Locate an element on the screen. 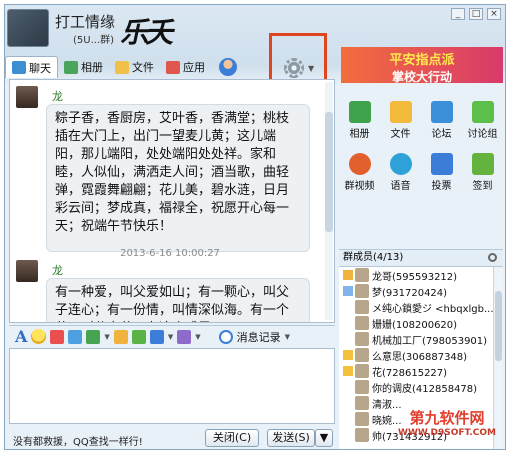 This screenshot has height=453, width=512. tab-album: 相册 is located at coordinates (83, 67).